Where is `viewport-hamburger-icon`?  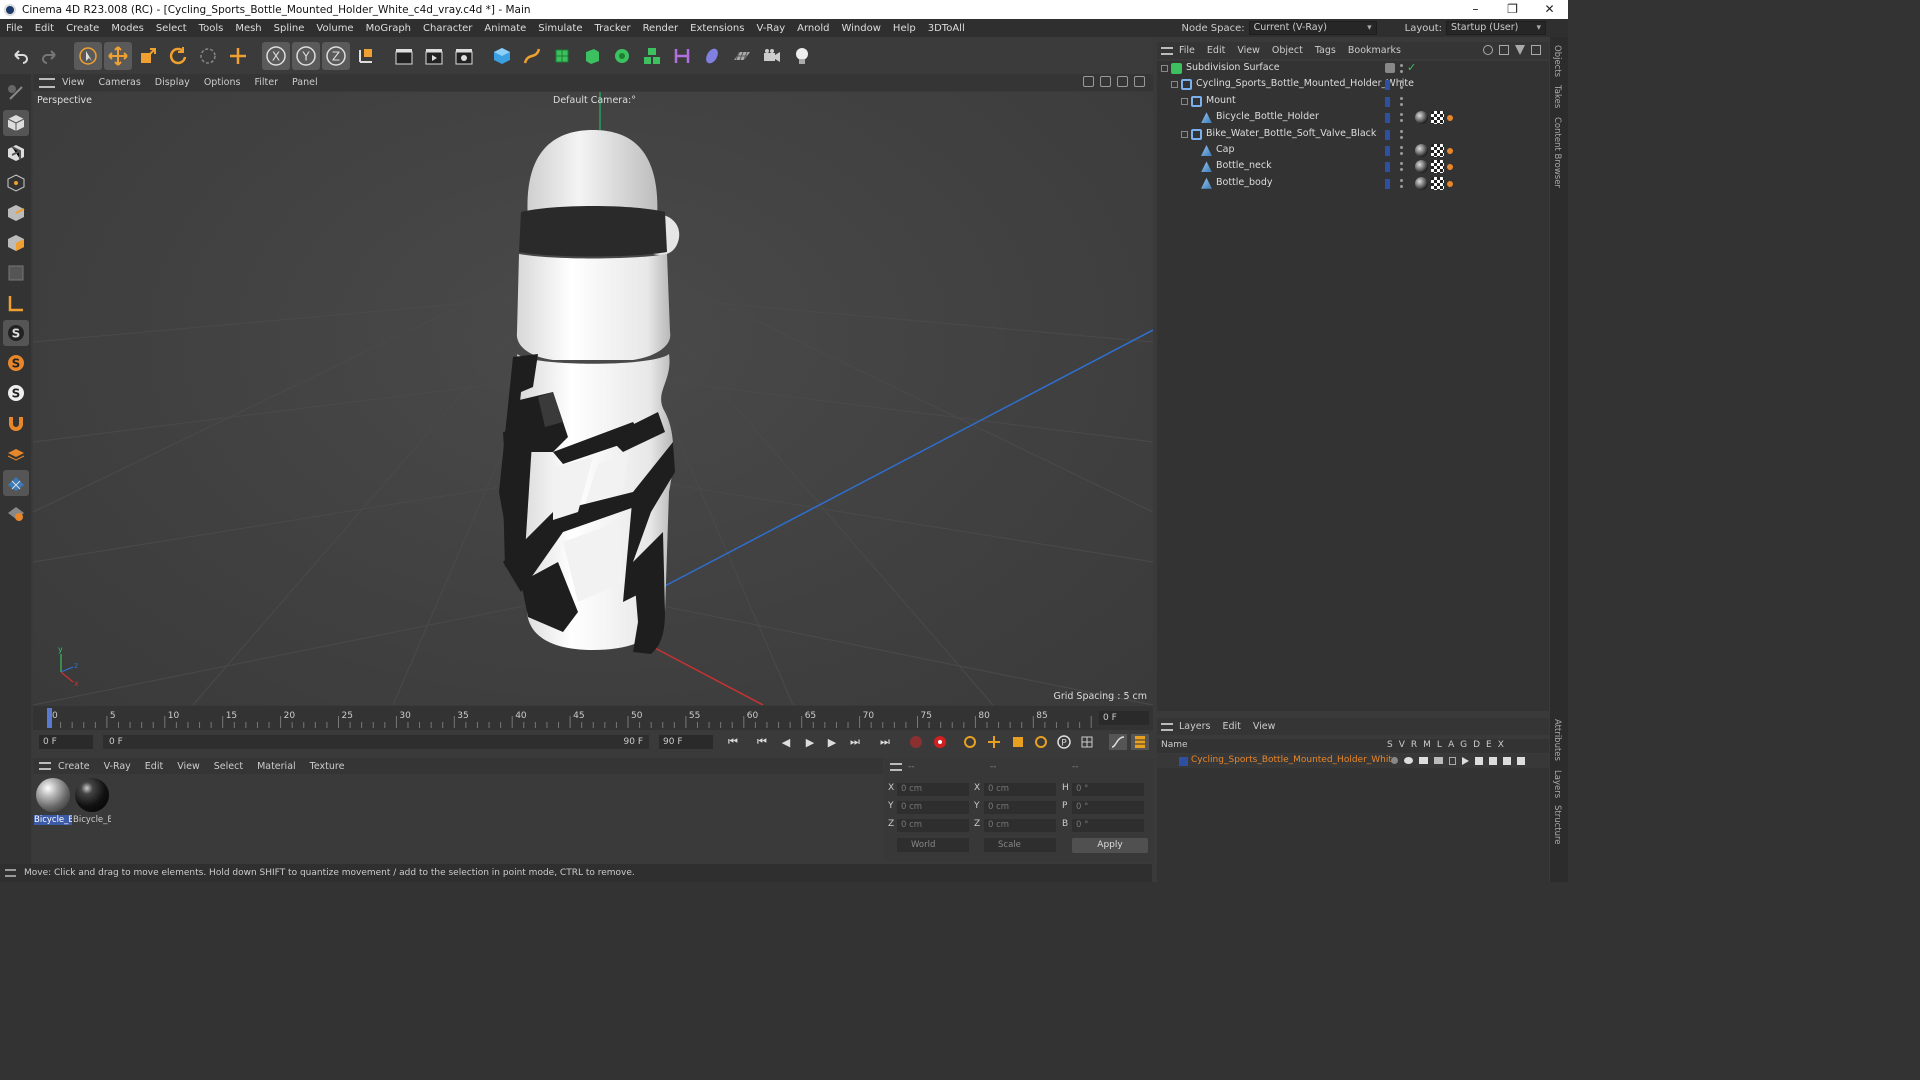 viewport-hamburger-icon is located at coordinates (47, 82).